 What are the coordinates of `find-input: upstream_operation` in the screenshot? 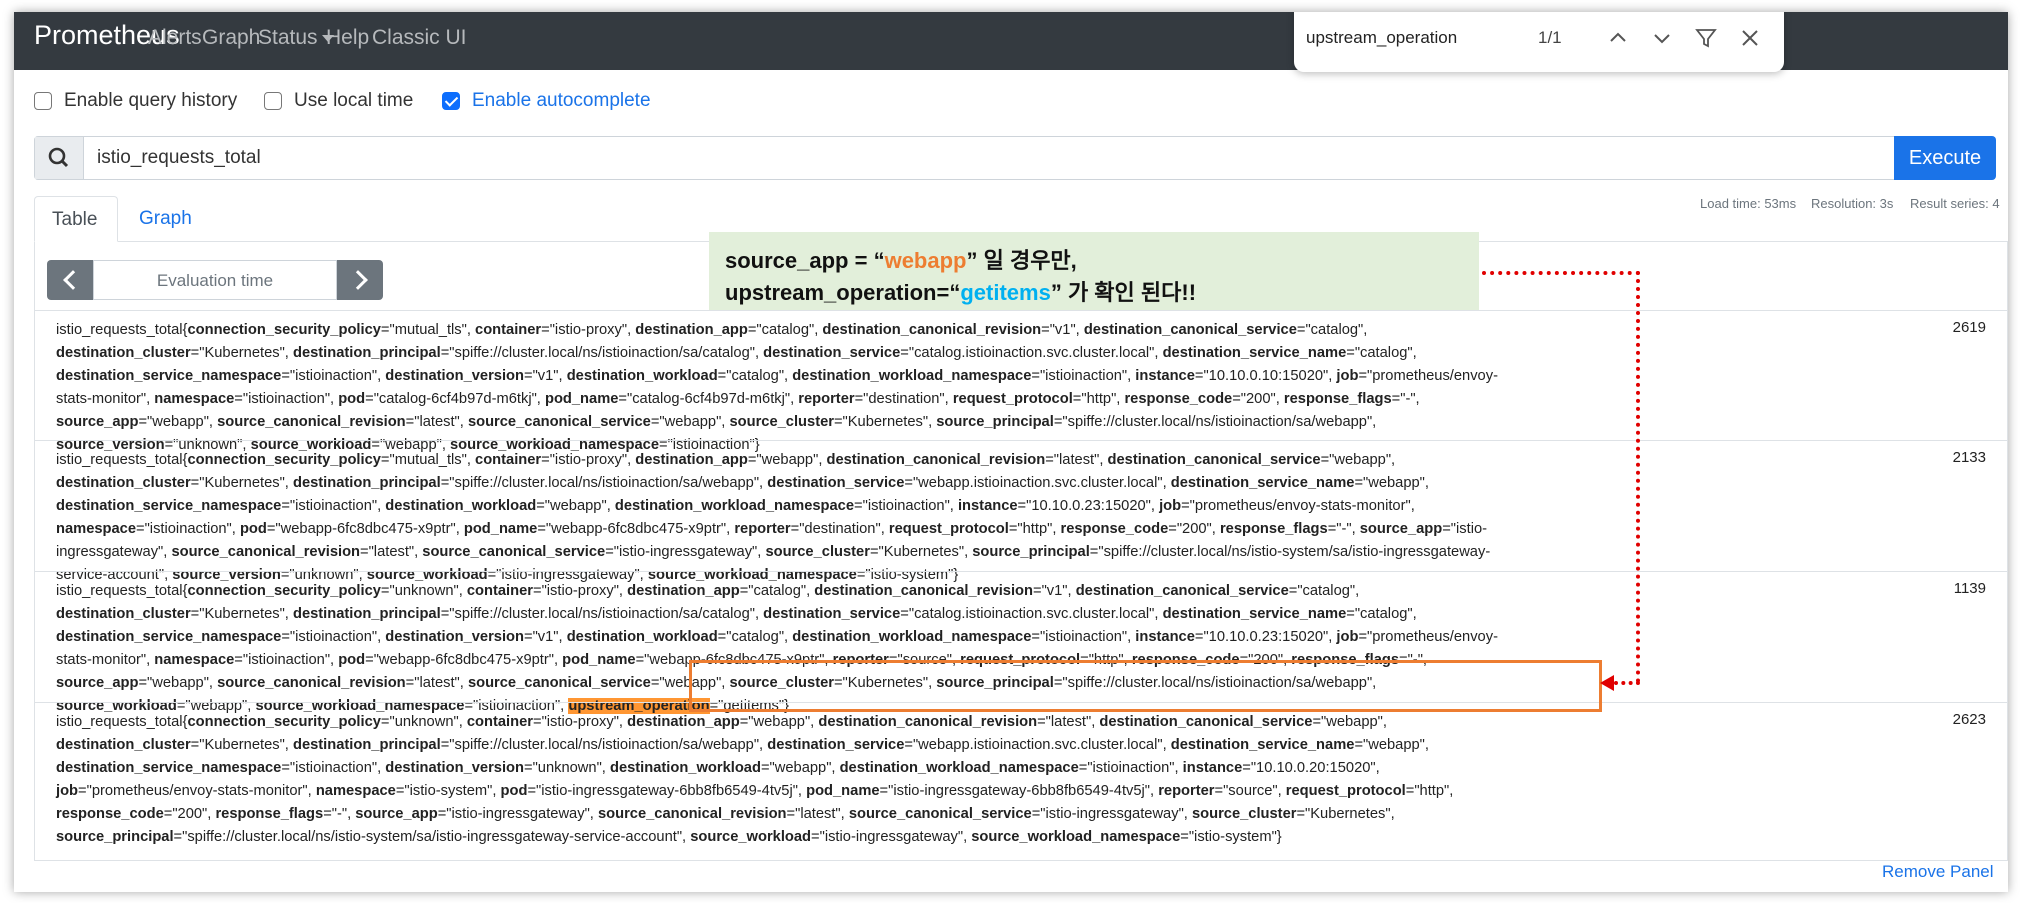 It's located at (1381, 38).